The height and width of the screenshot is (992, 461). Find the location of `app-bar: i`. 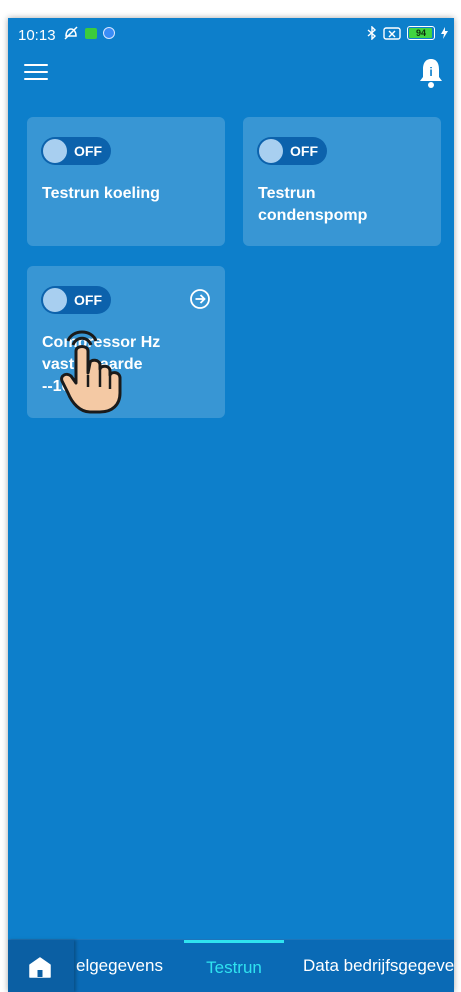

app-bar: i is located at coordinates (231, 72).